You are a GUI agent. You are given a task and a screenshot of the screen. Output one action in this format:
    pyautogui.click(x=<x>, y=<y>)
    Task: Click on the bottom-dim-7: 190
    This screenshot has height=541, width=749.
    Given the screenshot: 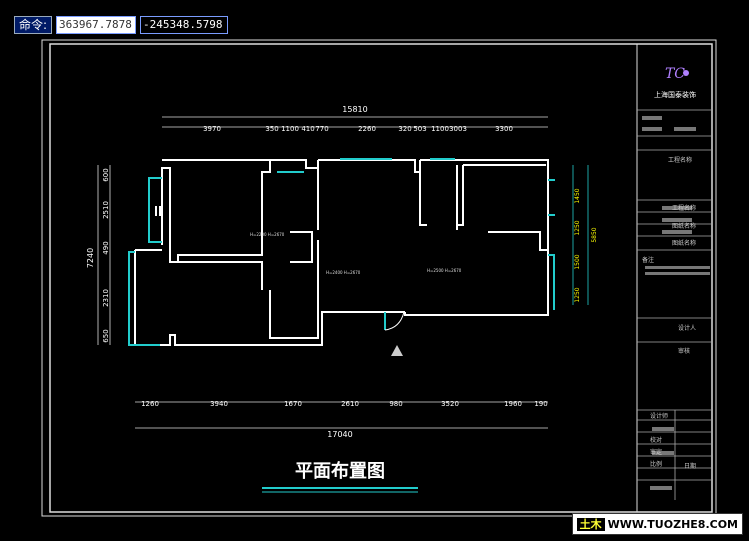 What is the action you would take?
    pyautogui.click(x=540, y=404)
    